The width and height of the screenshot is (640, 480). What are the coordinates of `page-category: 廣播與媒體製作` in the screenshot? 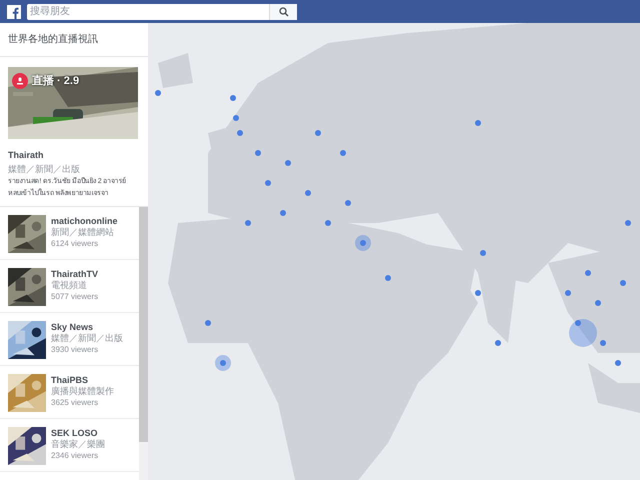 It's located at (82, 391).